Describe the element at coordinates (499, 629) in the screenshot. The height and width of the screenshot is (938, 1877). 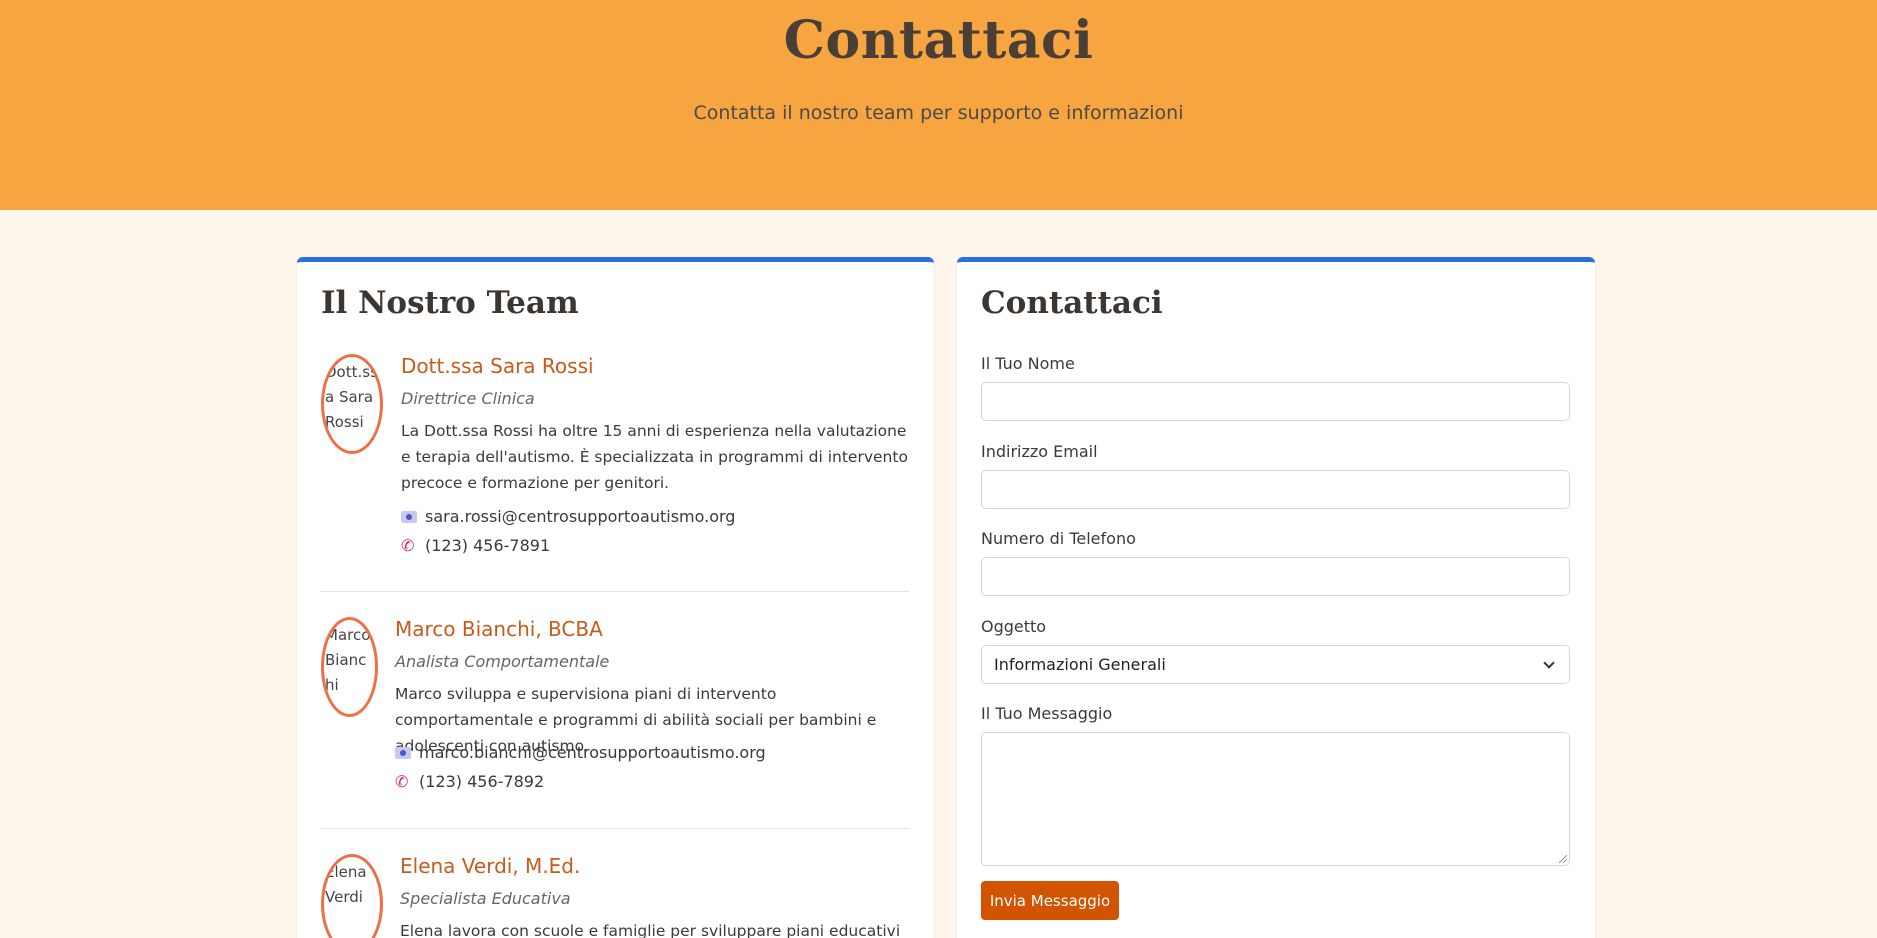
I see `member-name: Marco Bianchi, BCBA` at that location.